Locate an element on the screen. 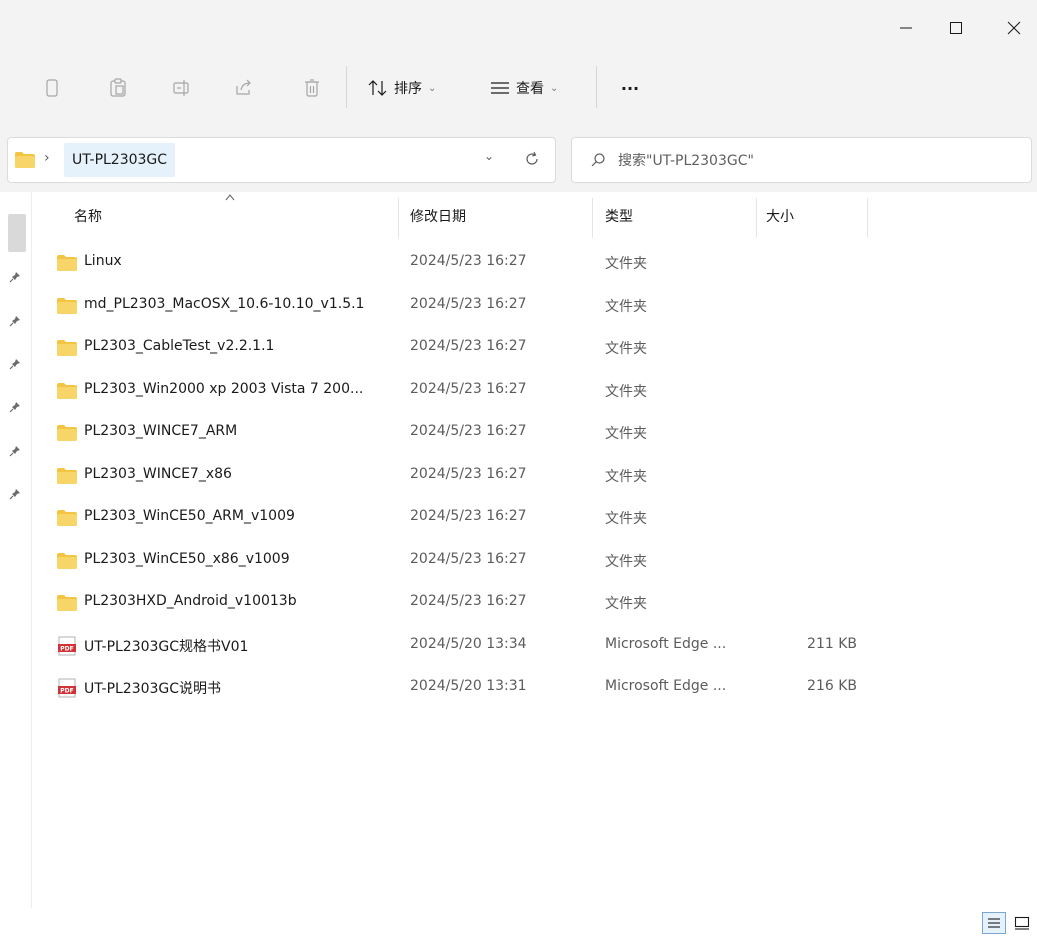 This screenshot has width=1037, height=938. file-size: 216 KB is located at coordinates (832, 686).